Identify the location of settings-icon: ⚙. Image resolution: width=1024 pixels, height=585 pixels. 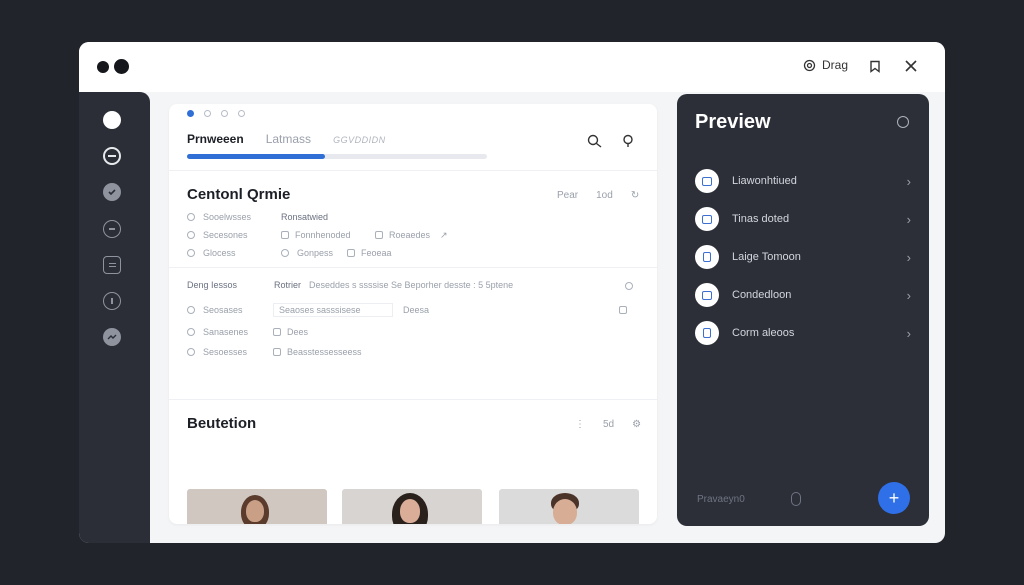
(636, 424).